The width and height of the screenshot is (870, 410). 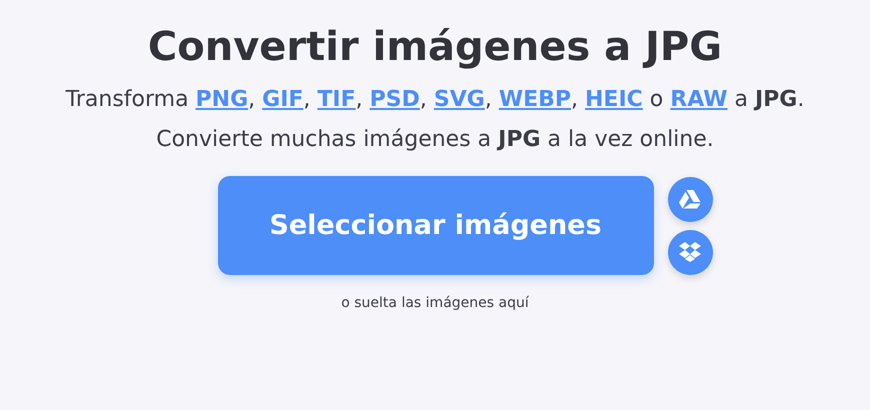 I want to click on format-link: SVG, so click(x=459, y=99).